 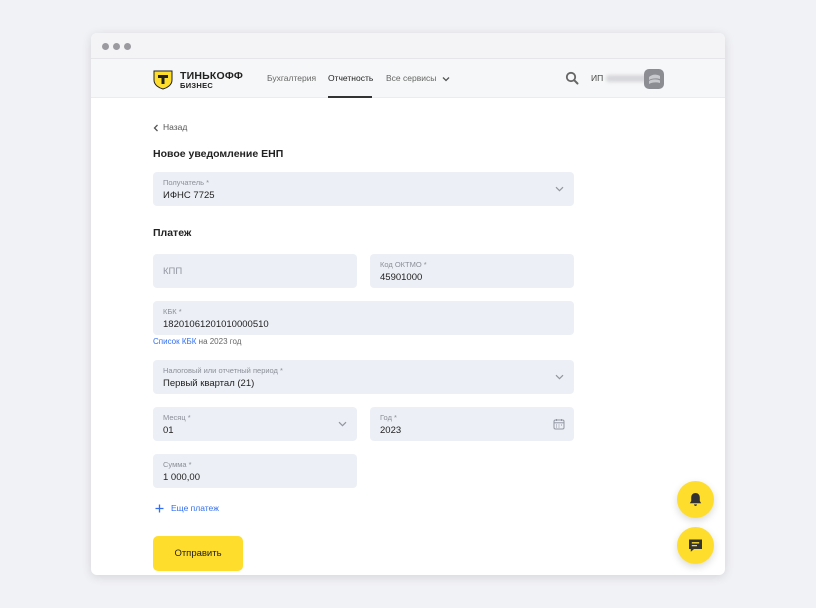 I want to click on recipient-value: ИФНС 7725, so click(x=189, y=195).